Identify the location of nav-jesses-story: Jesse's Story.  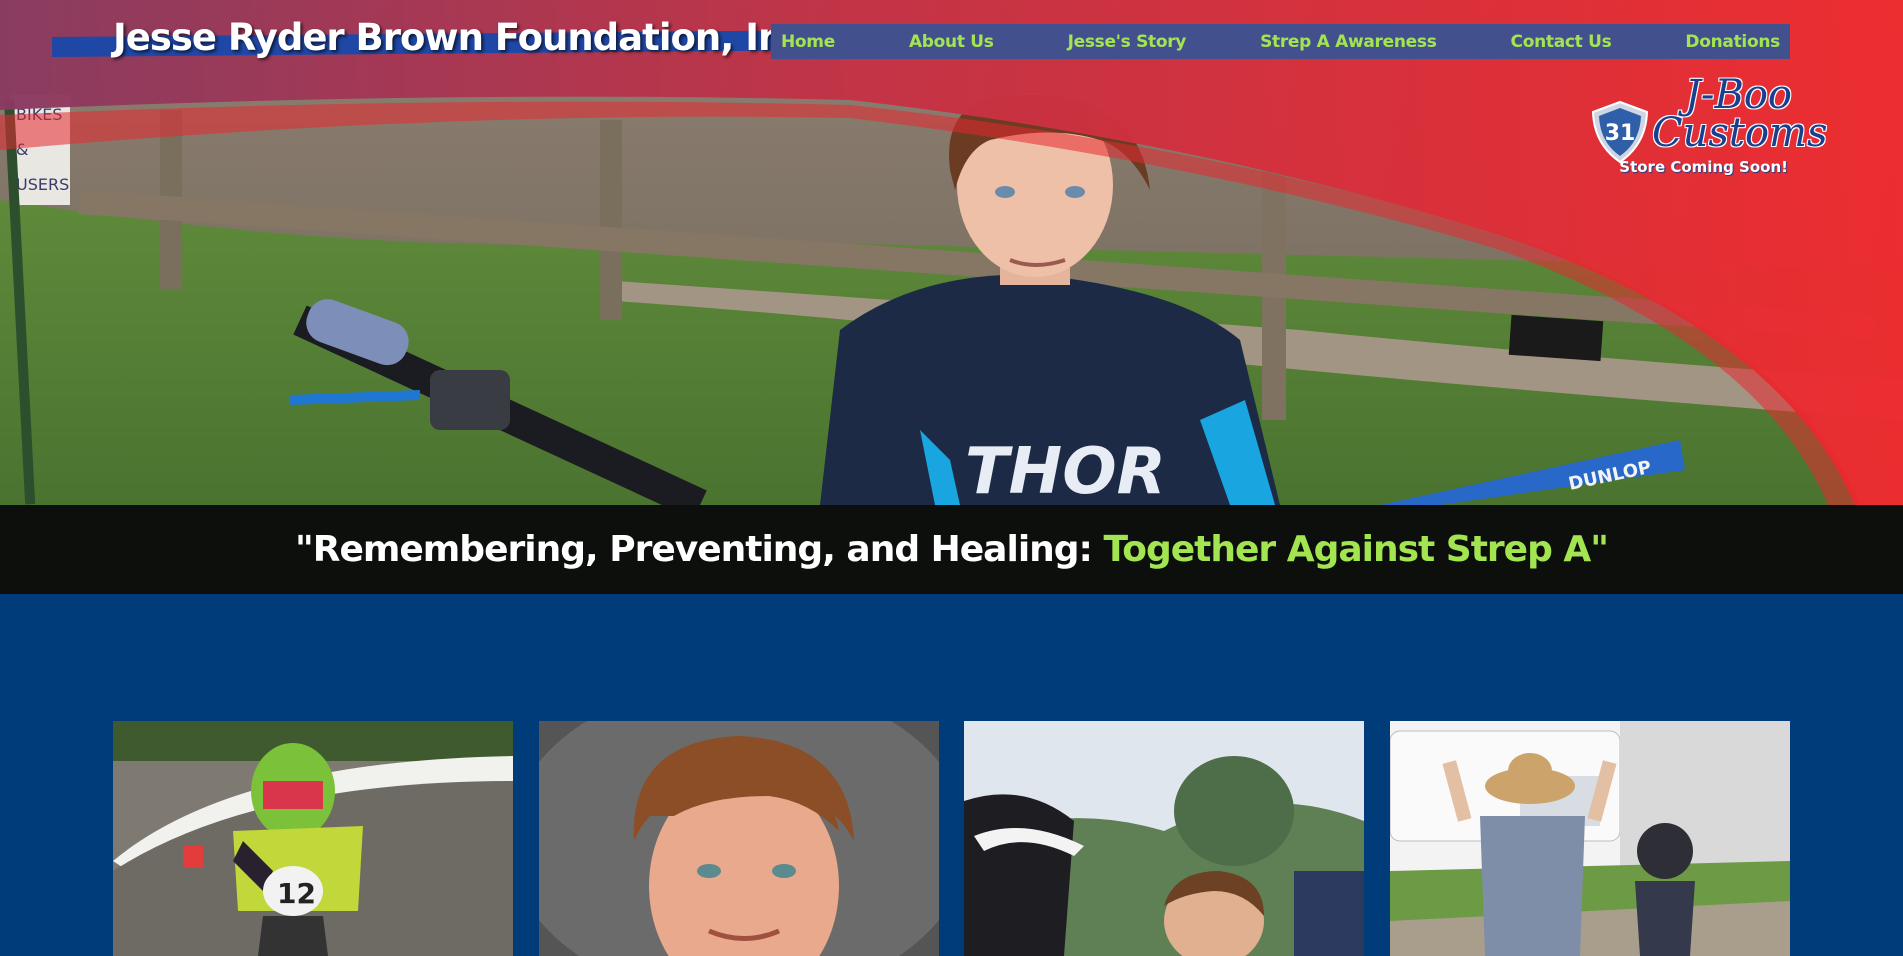
(1127, 42).